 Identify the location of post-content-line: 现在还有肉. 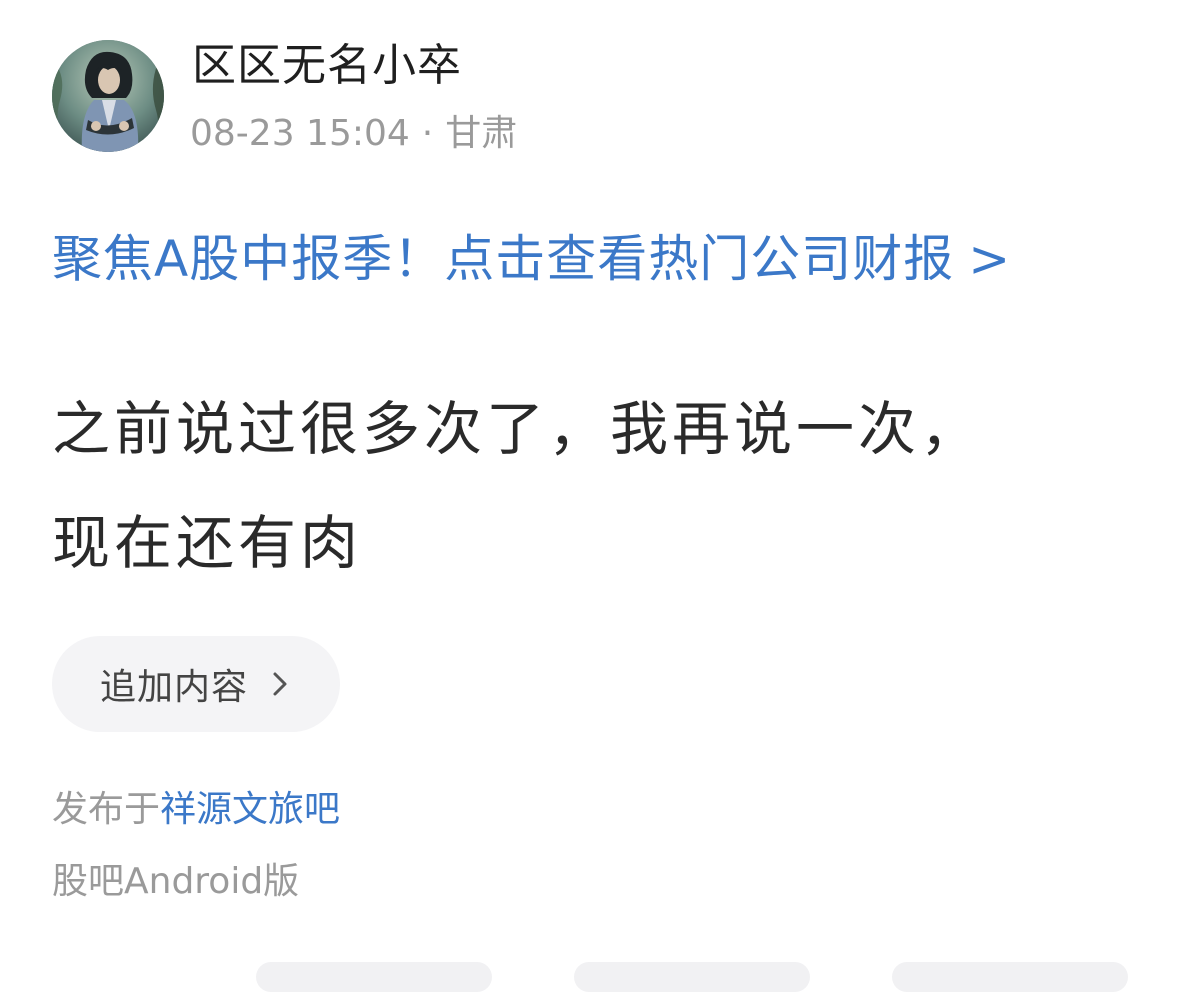
(207, 543).